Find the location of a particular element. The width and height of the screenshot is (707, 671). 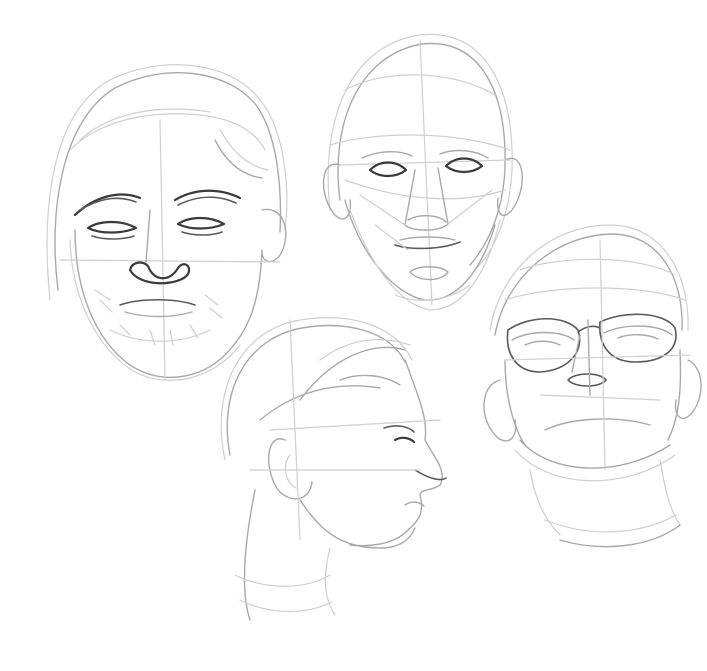

profile-head-sketch is located at coordinates (333, 469).